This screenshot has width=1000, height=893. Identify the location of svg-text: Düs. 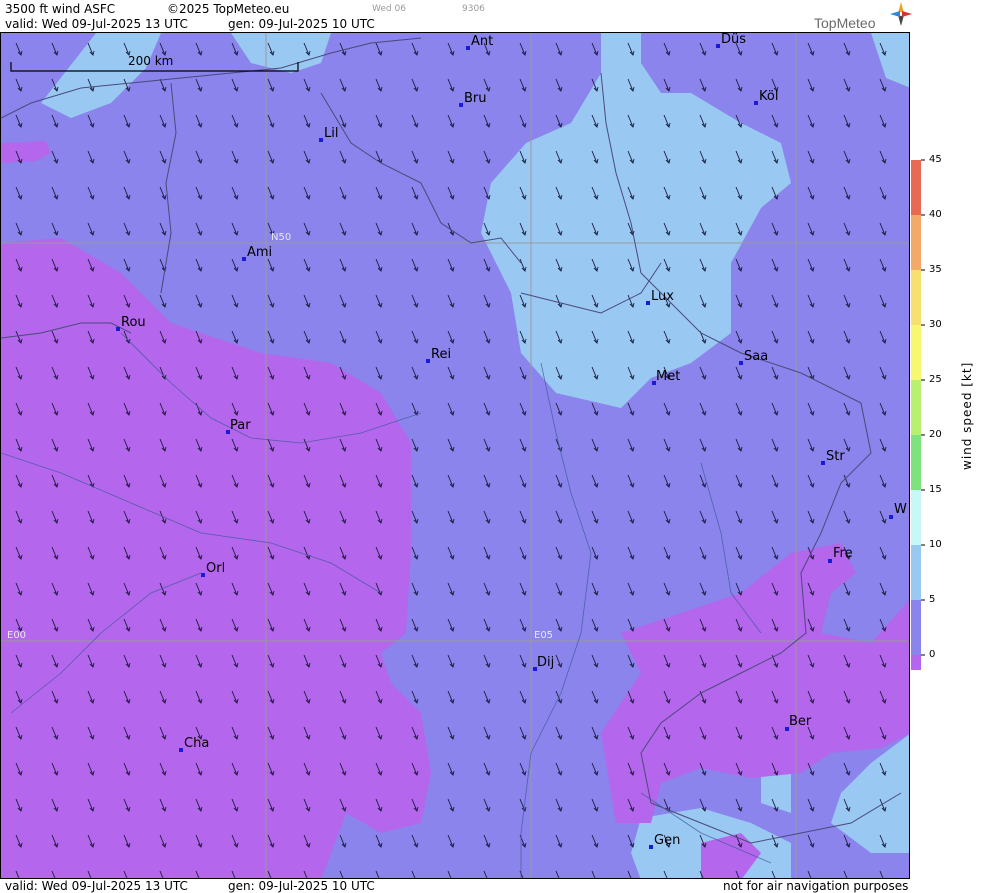
(733, 40).